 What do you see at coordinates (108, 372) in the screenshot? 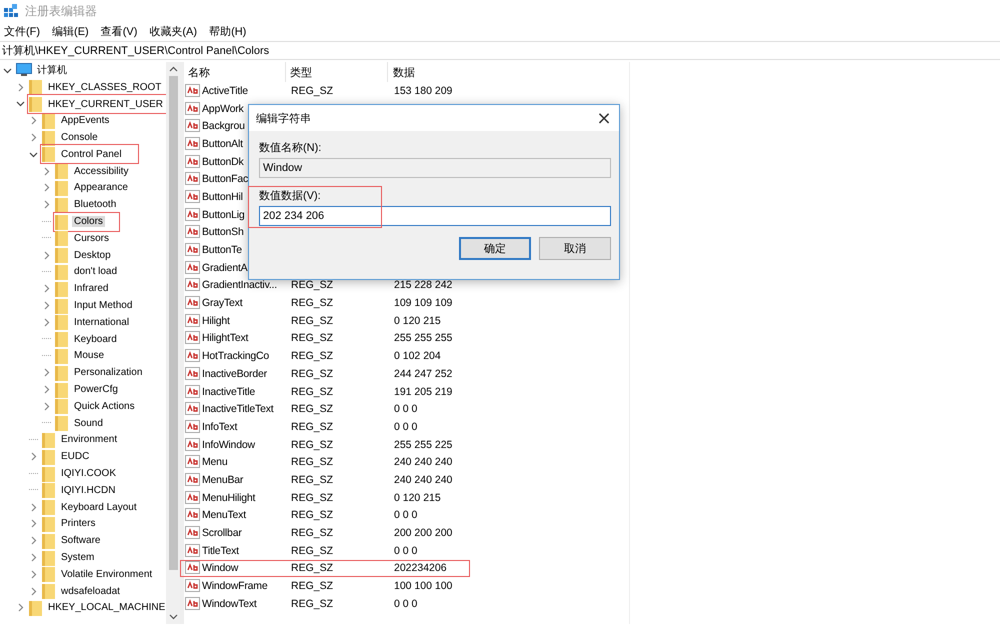
I see `tree-item: Personalization` at bounding box center [108, 372].